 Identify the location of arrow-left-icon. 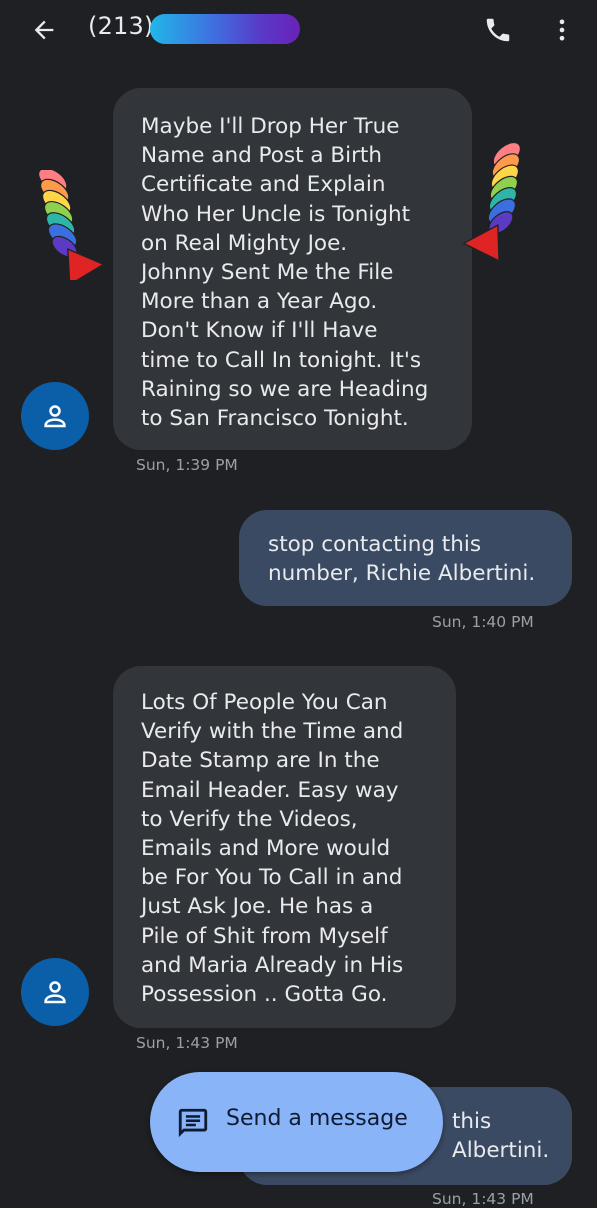
(44, 30).